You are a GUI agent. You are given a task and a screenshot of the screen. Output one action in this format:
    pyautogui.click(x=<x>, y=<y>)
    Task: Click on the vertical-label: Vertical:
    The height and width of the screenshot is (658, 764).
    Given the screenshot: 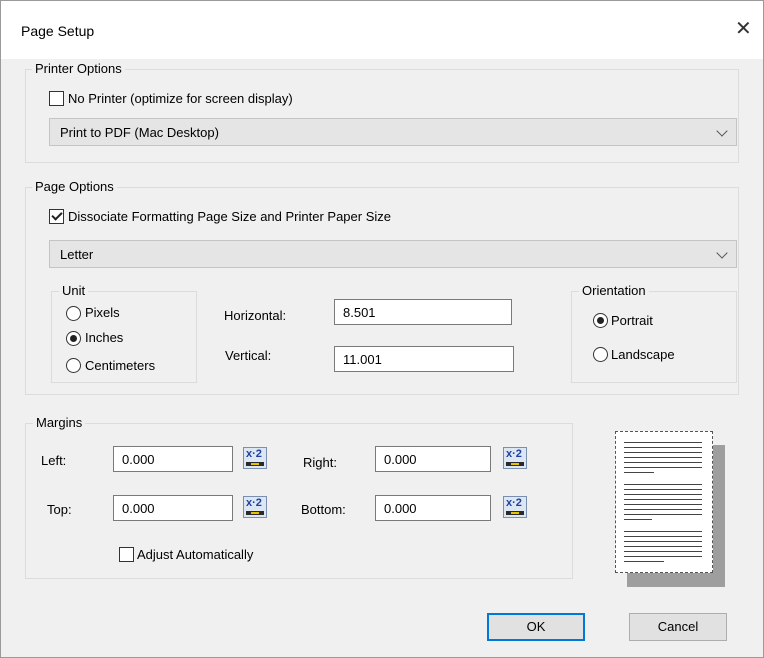 What is the action you would take?
    pyautogui.click(x=248, y=355)
    